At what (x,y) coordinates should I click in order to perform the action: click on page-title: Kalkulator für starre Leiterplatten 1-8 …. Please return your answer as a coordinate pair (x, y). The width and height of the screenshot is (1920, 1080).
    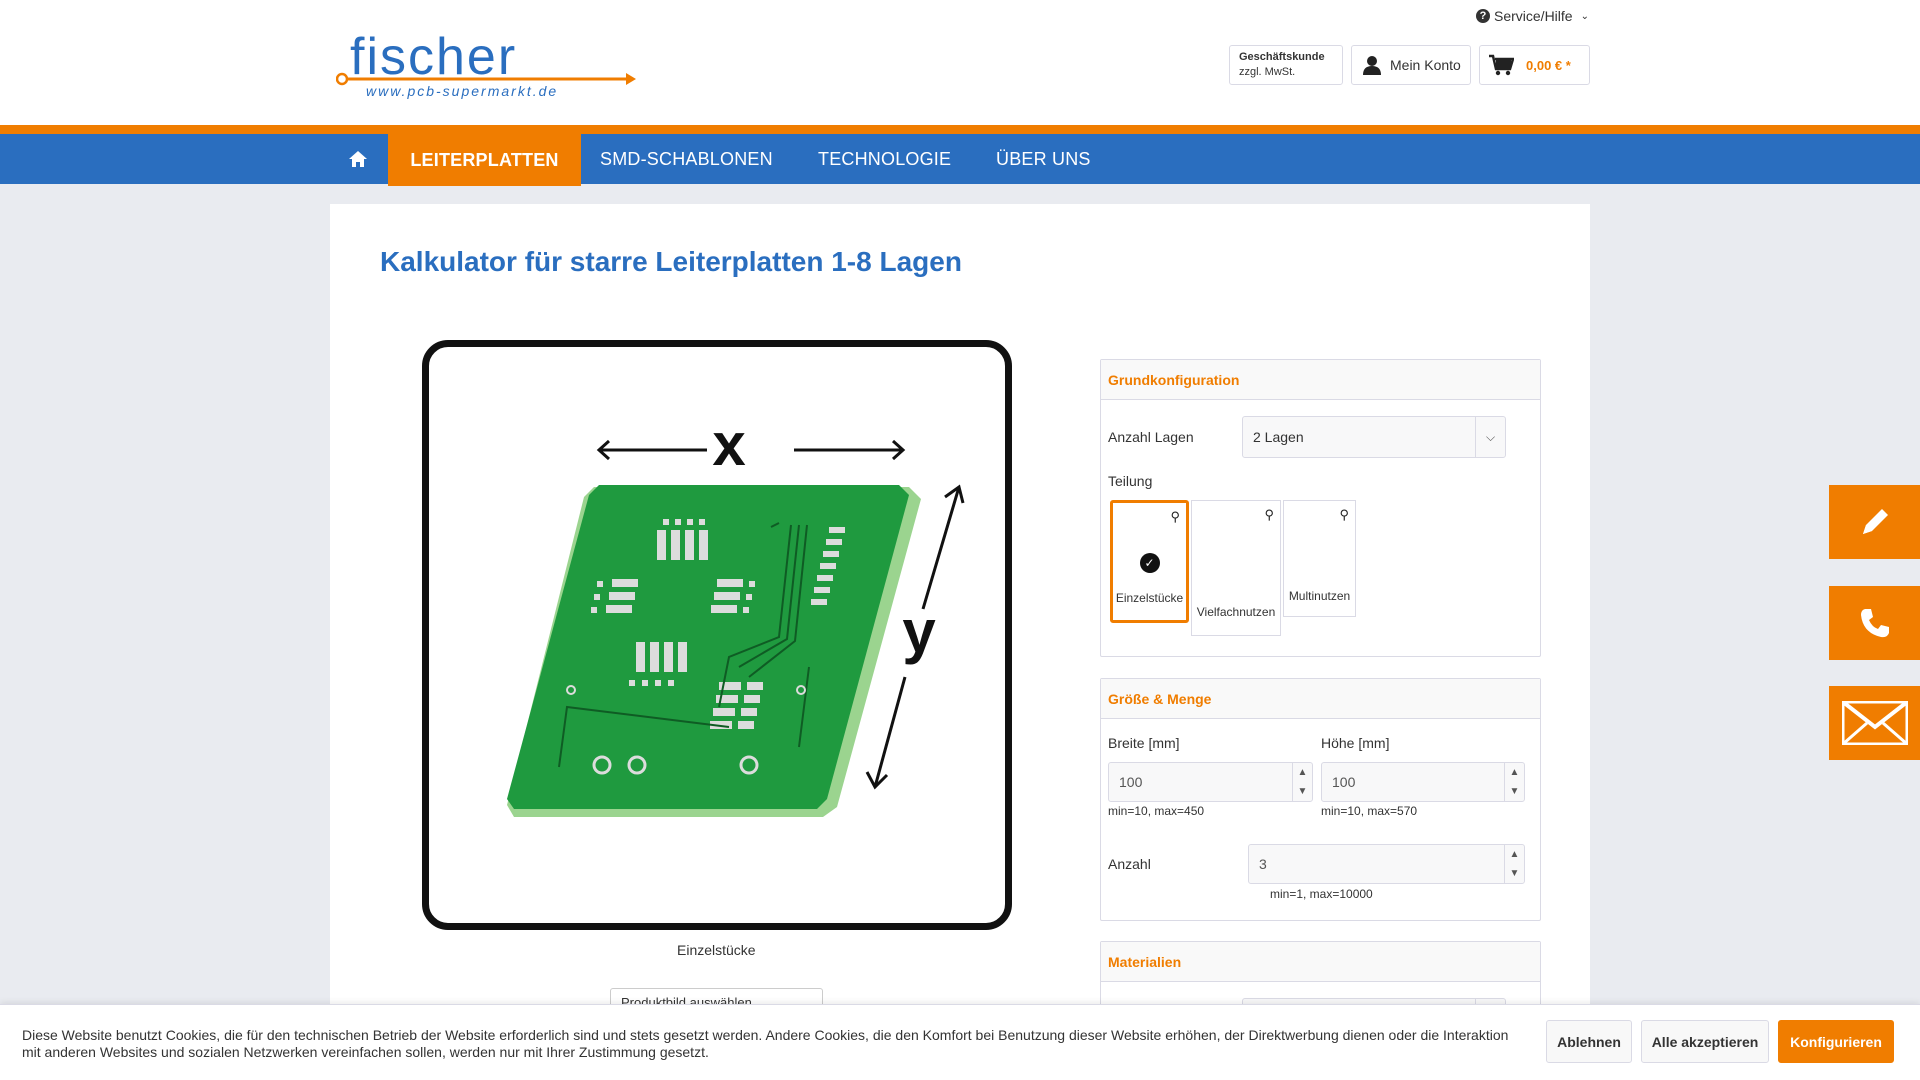
    Looking at the image, I should click on (671, 261).